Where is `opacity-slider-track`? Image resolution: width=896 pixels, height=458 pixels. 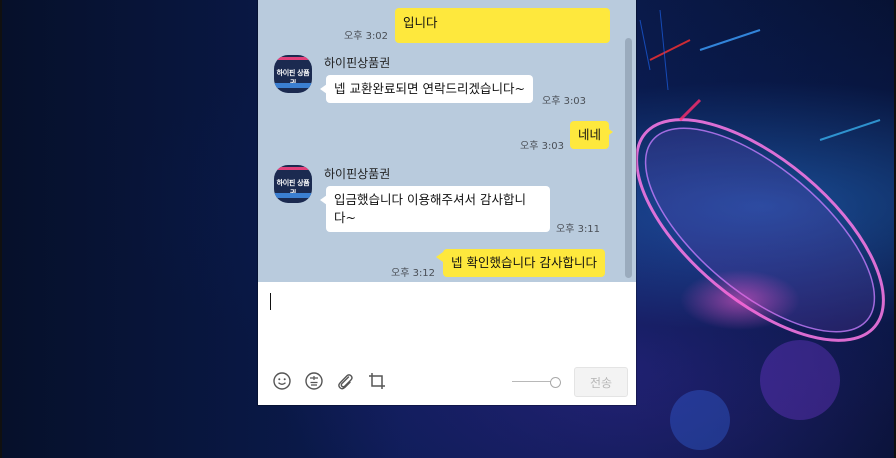
opacity-slider-track is located at coordinates (533, 381).